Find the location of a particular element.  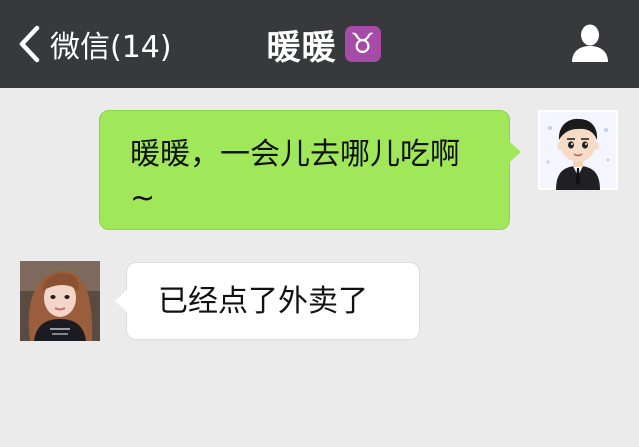

message-bubble-received: 已经点了外卖了 is located at coordinates (267, 301).